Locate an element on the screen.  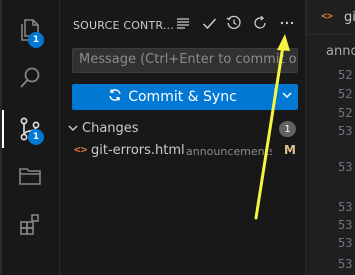
more-actions-button is located at coordinates (287, 25).